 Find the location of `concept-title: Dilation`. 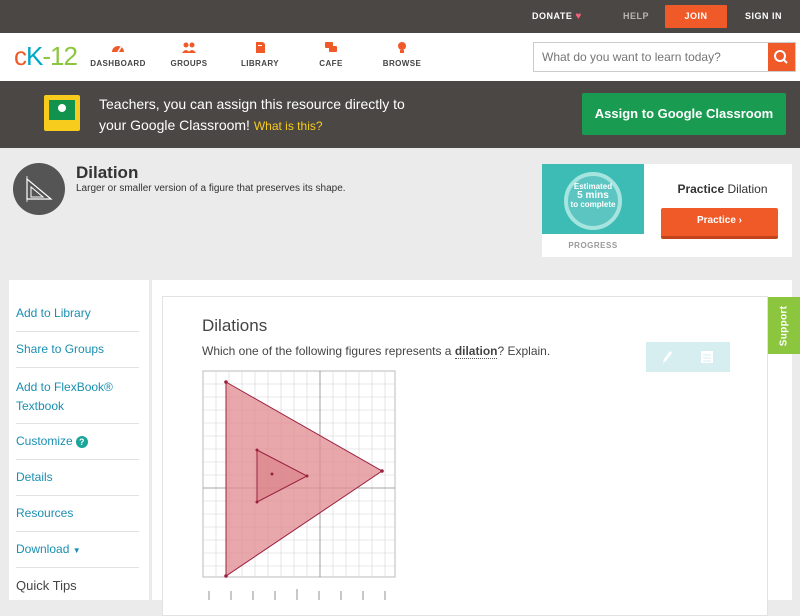

concept-title: Dilation is located at coordinates (107, 172).